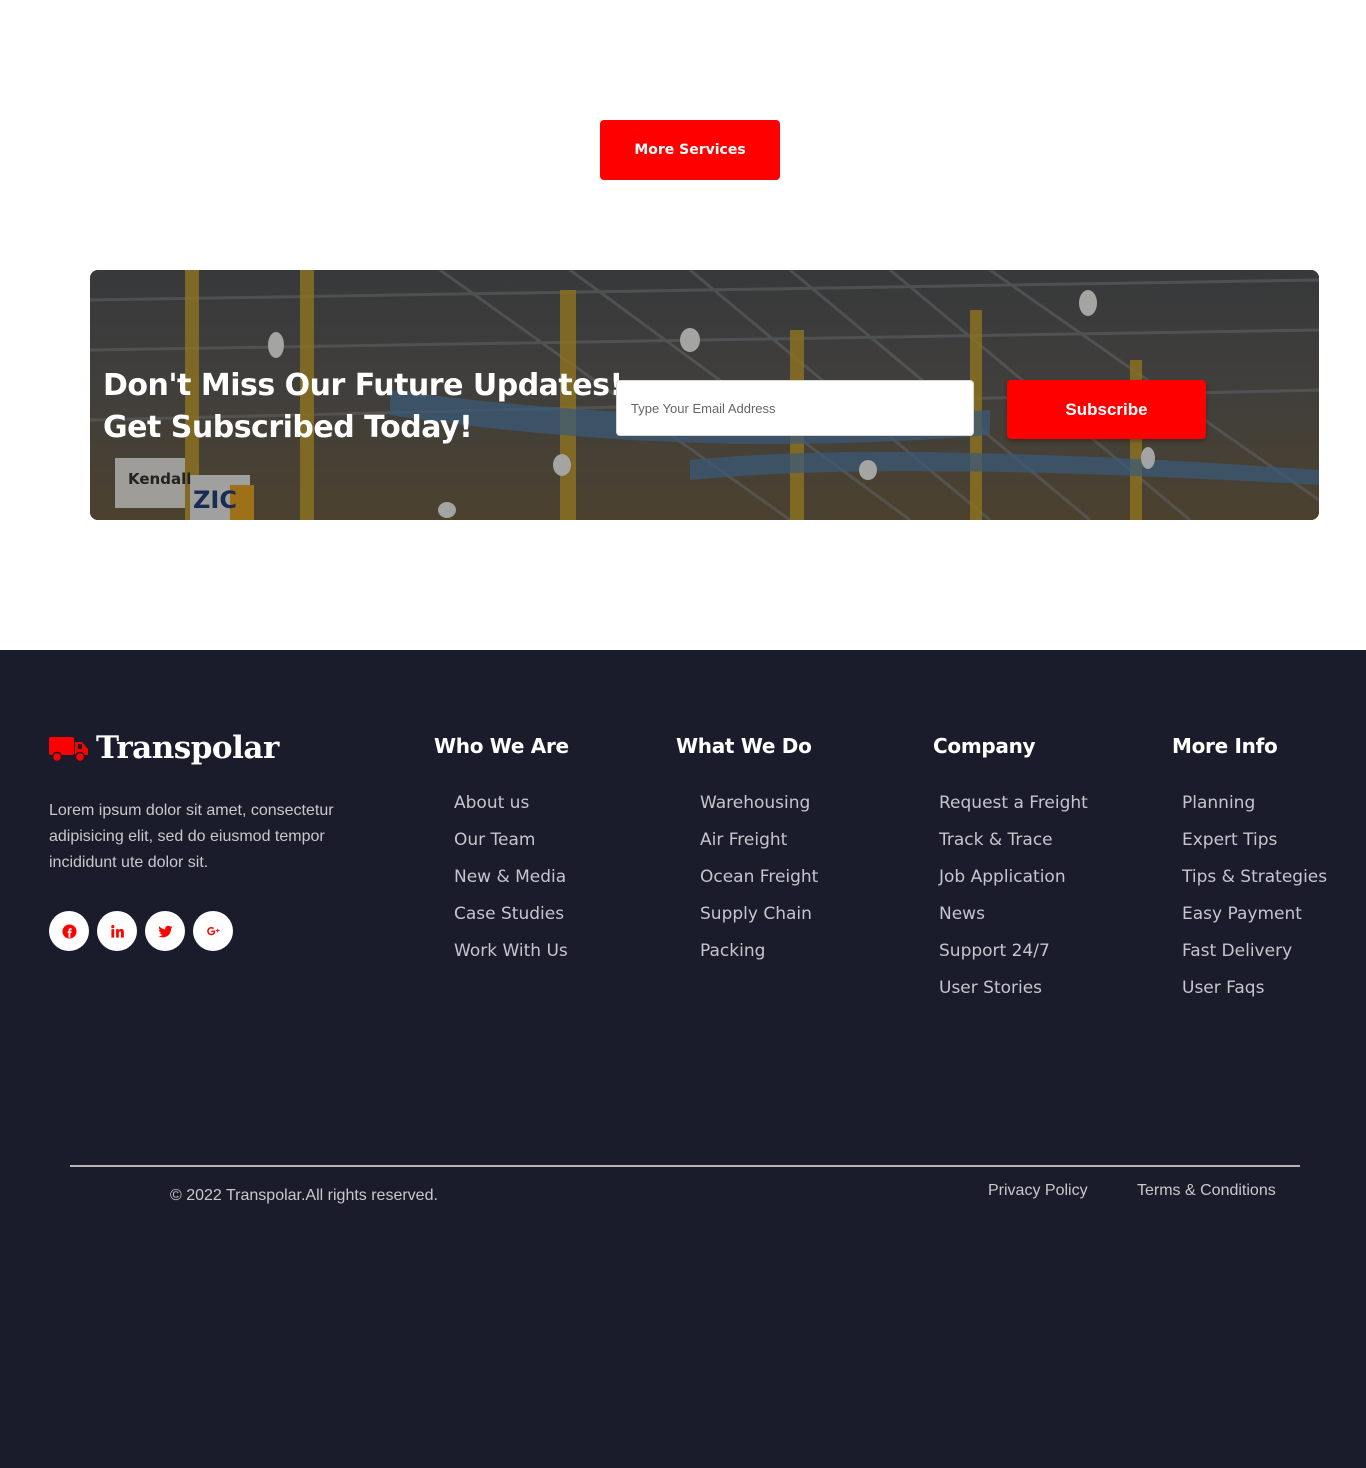 This screenshot has width=1366, height=1468. What do you see at coordinates (1038, 1191) in the screenshot?
I see `privacy-policy-link: Privacy Policy` at bounding box center [1038, 1191].